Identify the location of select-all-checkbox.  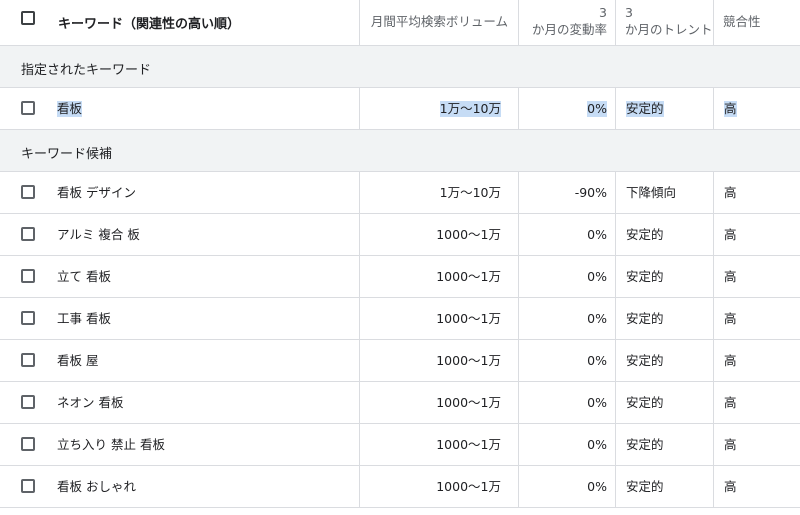
(28, 18).